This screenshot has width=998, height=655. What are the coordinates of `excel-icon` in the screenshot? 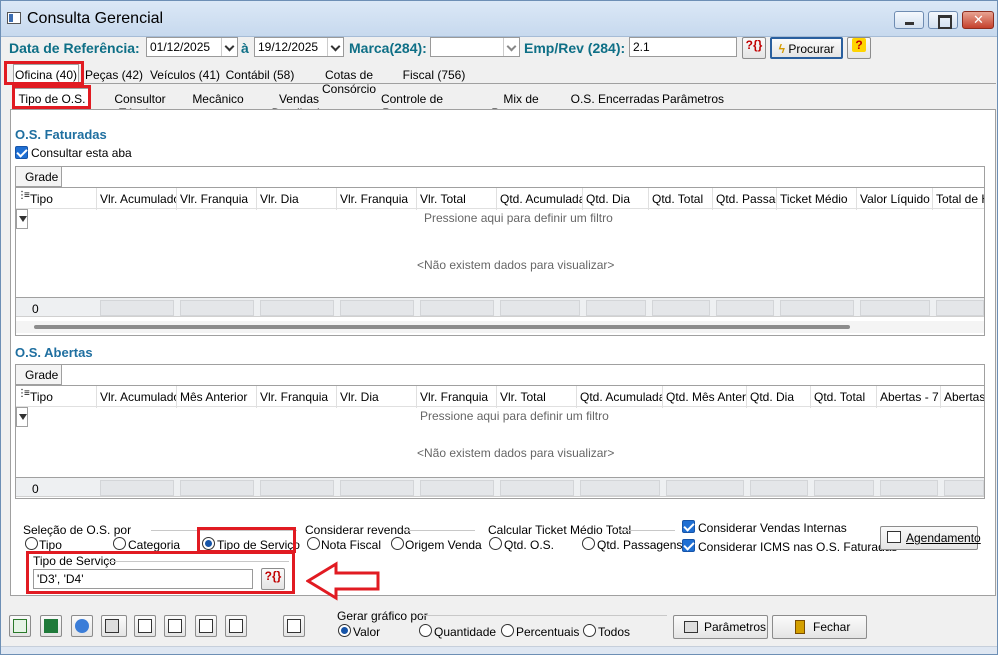 It's located at (51, 626).